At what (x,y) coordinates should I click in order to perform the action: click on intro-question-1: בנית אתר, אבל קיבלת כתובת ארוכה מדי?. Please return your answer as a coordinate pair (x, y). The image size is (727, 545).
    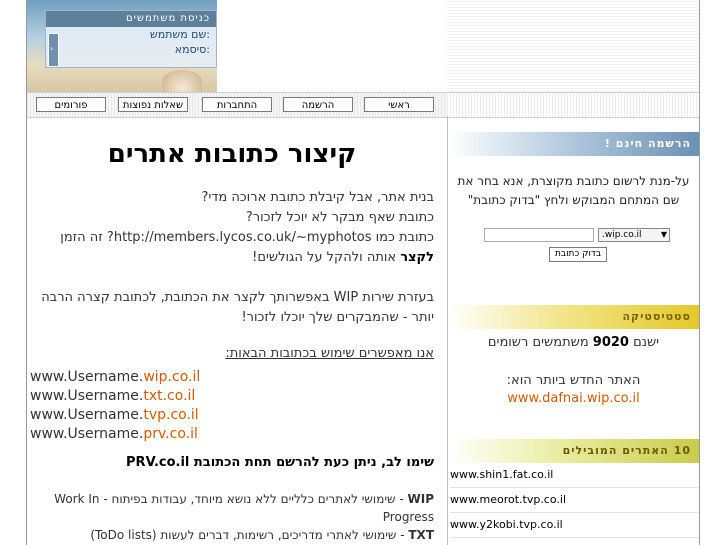
    Looking at the image, I should click on (317, 197).